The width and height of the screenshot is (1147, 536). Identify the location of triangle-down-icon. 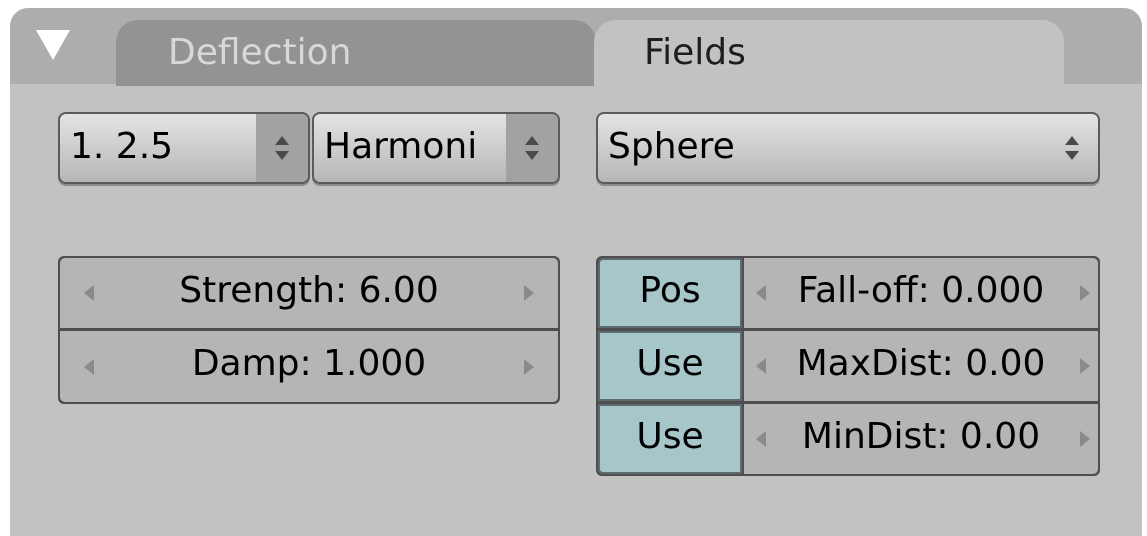
(53, 45).